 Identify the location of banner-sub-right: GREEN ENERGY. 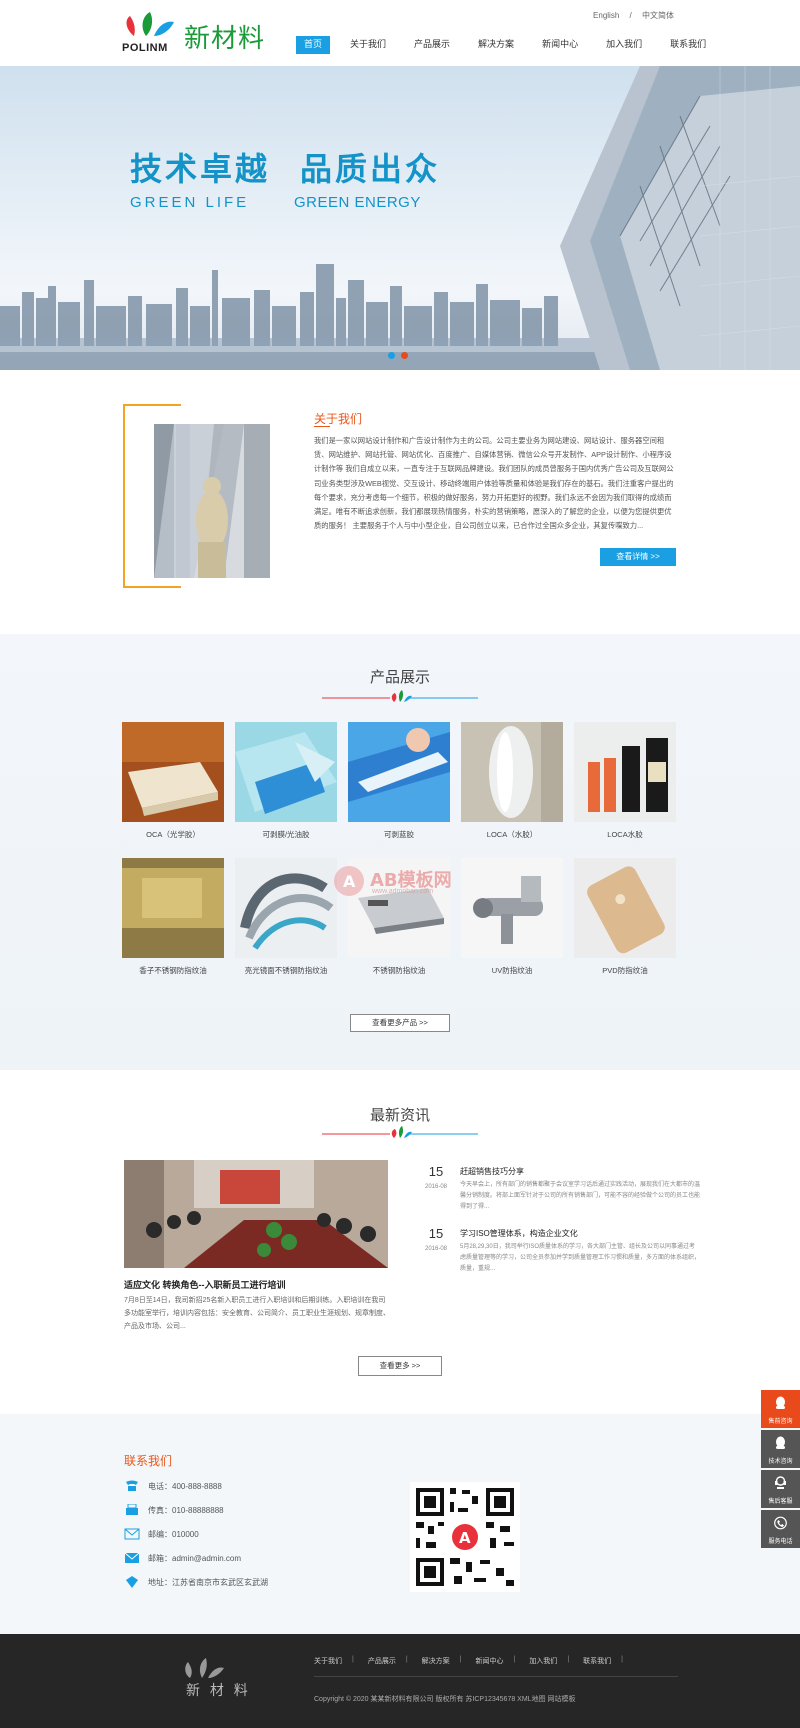
(357, 202).